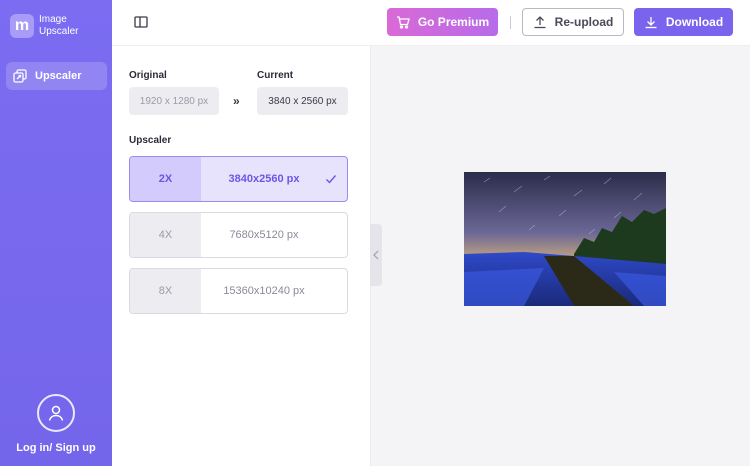 The image size is (750, 466). I want to click on scale-option-8x: 8X 15360x10240 px, so click(238, 291).